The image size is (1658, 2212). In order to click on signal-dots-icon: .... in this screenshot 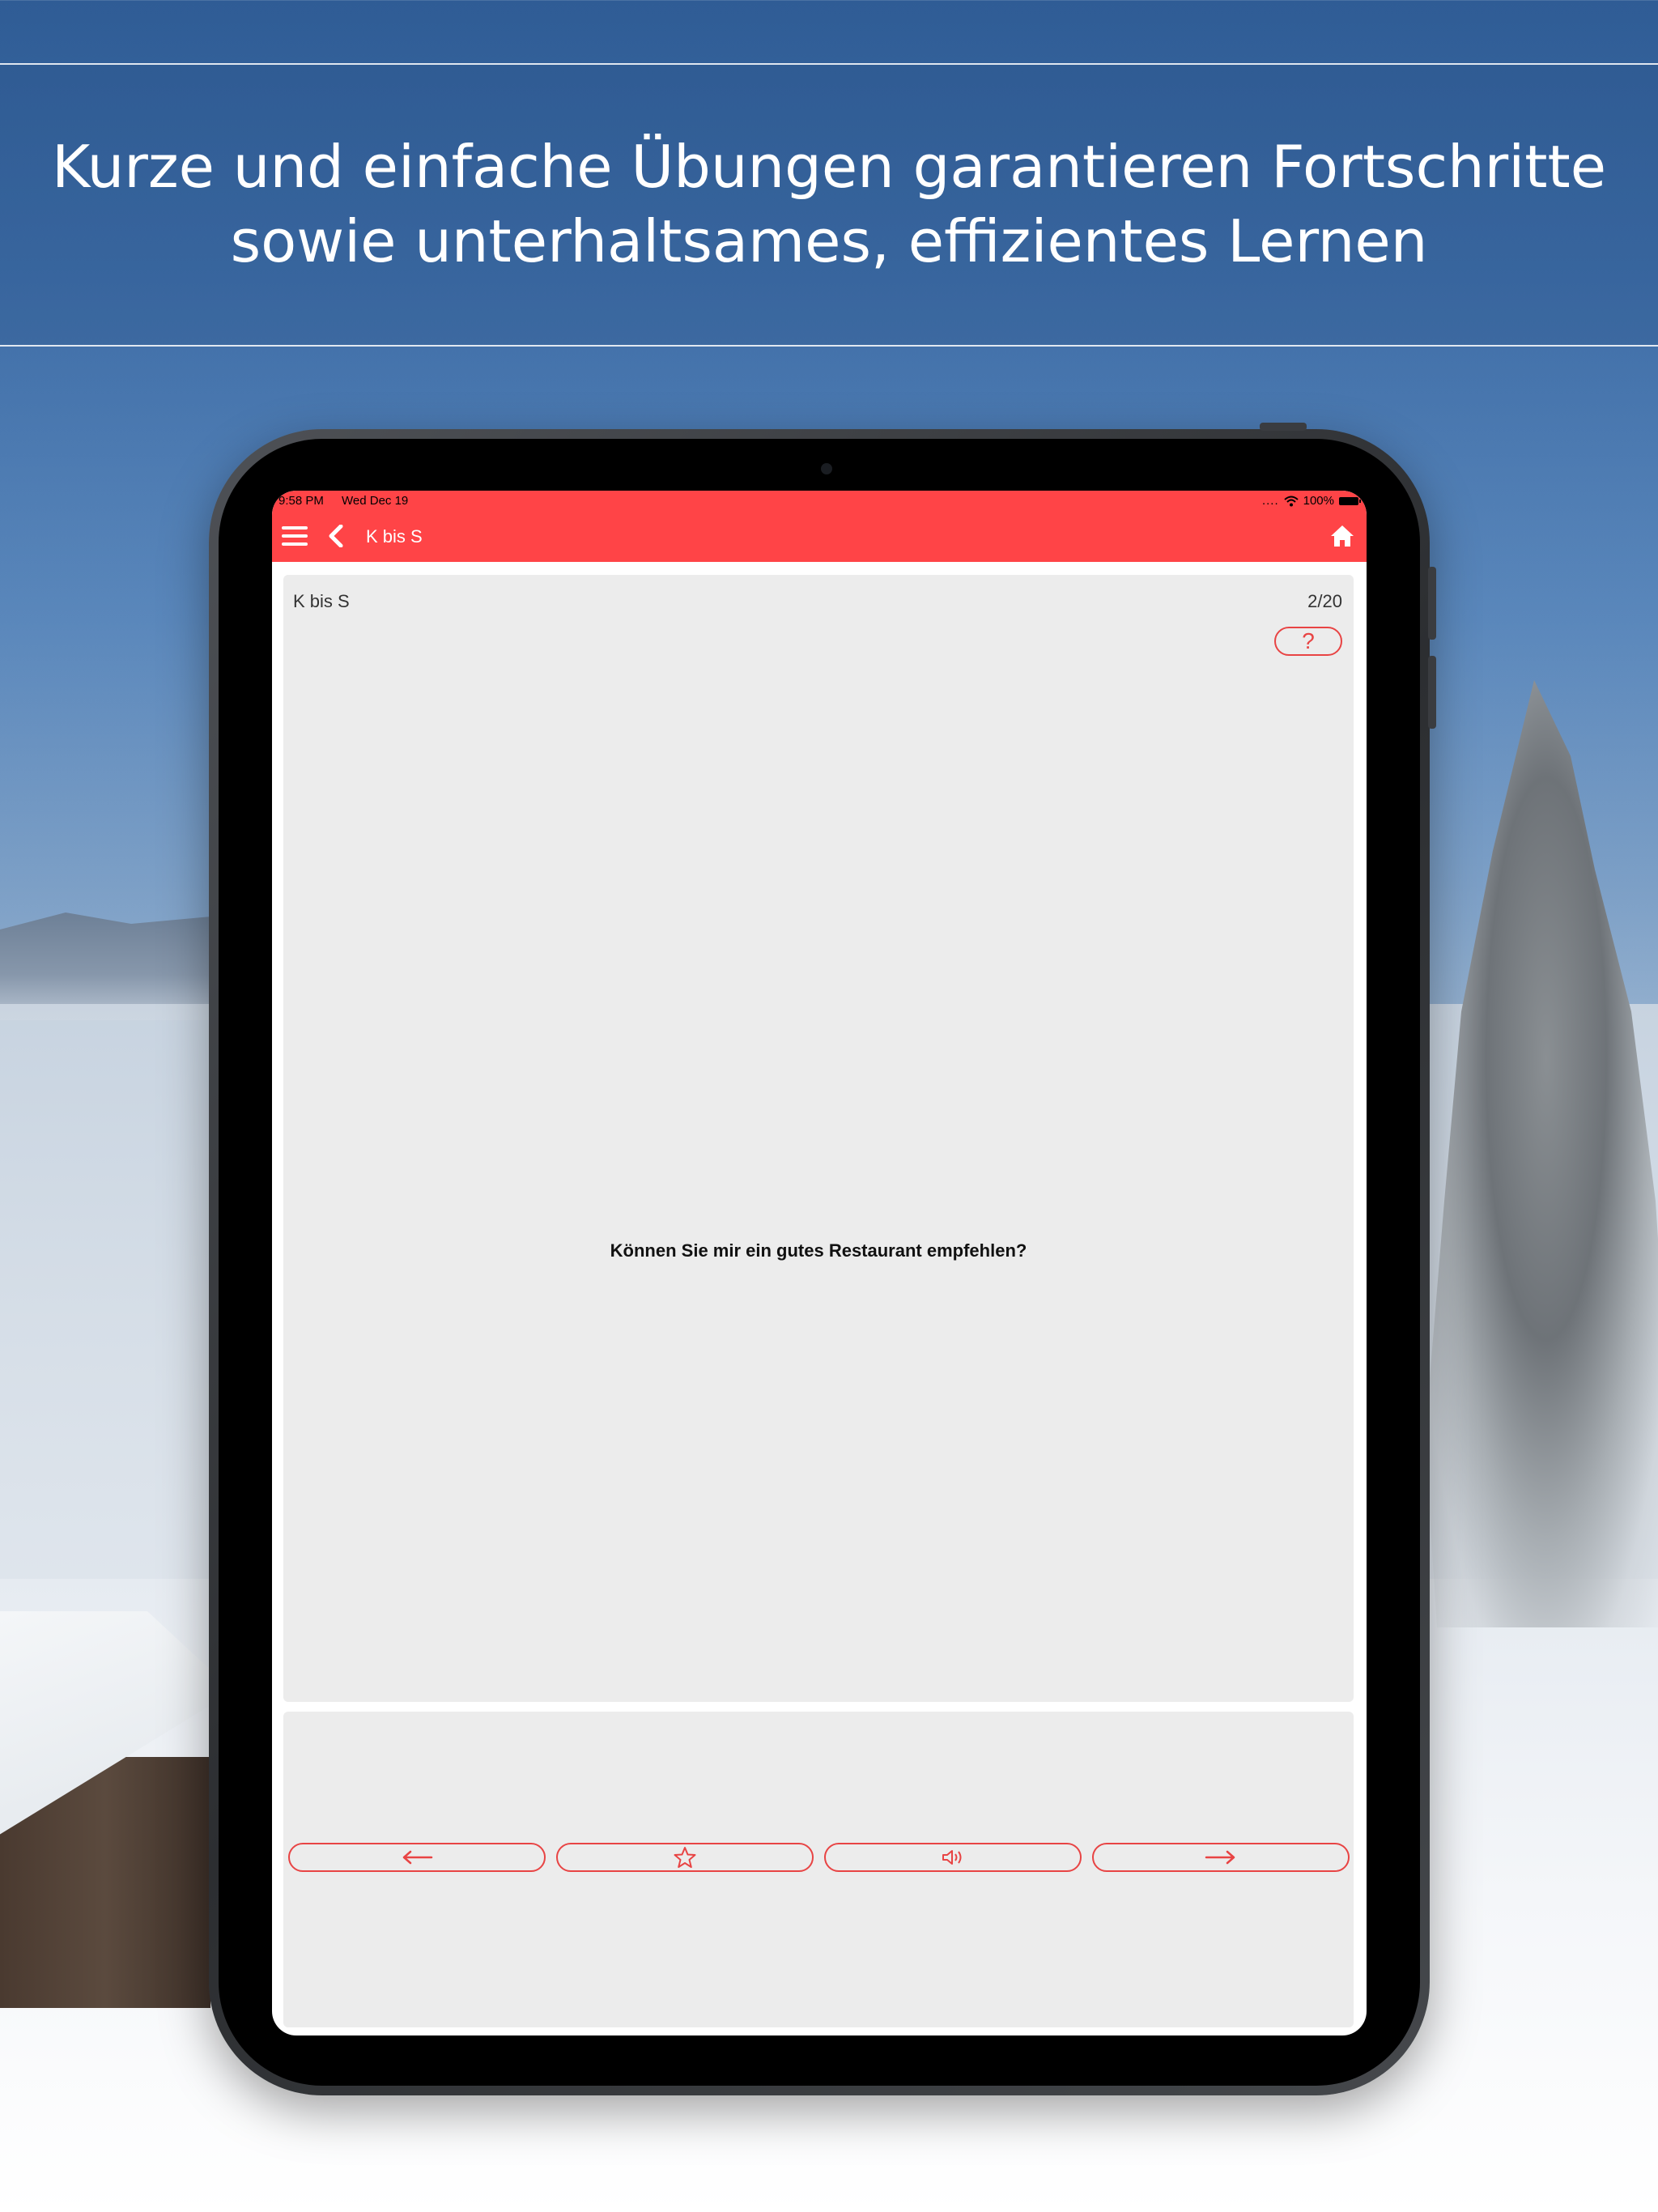, I will do `click(1270, 501)`.